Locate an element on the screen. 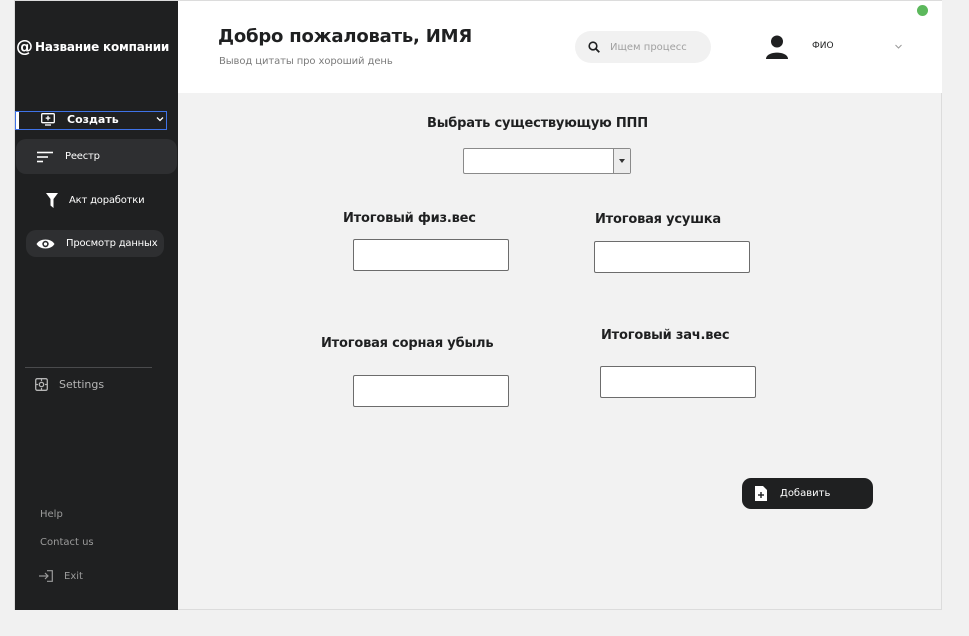 The image size is (969, 636). contact-link: Contact us is located at coordinates (67, 542).